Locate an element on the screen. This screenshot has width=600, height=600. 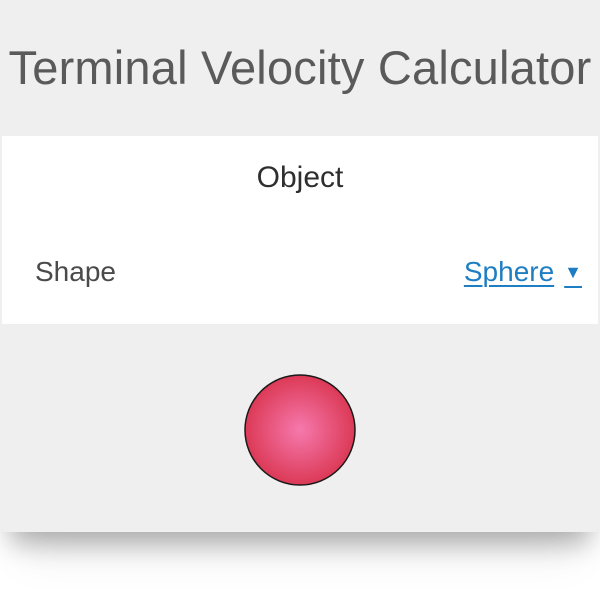
shape-select: Sphere ▼ is located at coordinates (523, 273).